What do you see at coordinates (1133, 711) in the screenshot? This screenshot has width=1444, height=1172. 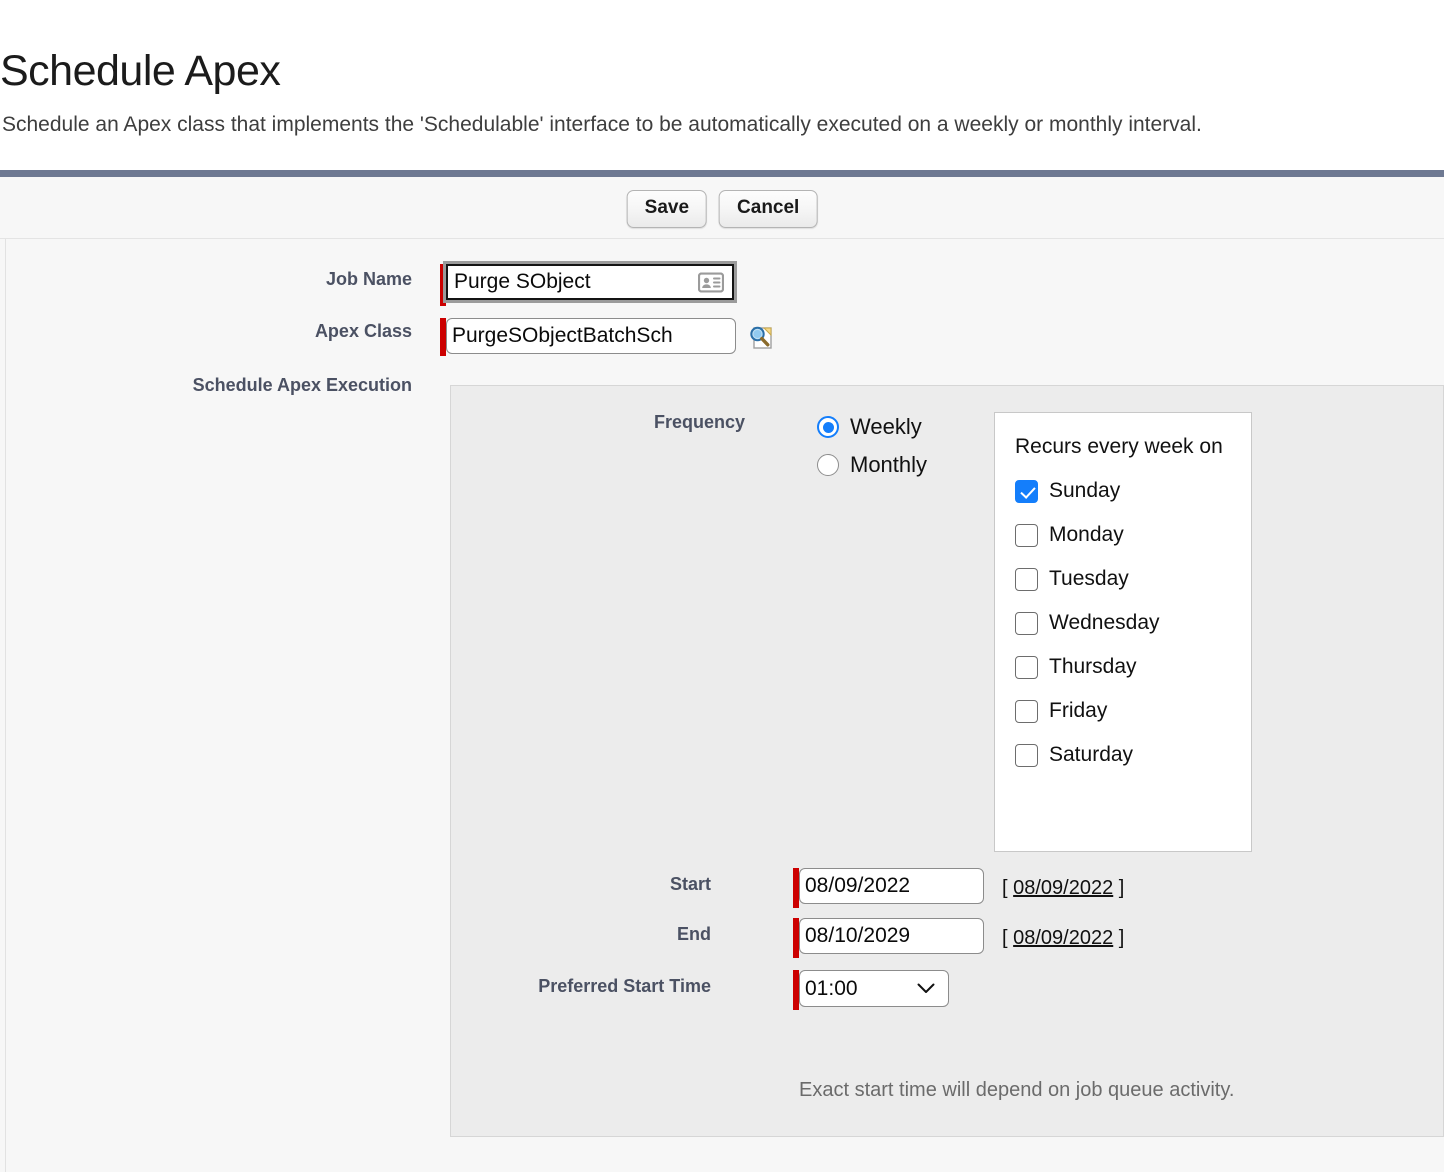 I see `day-checkbox-friday: Friday` at bounding box center [1133, 711].